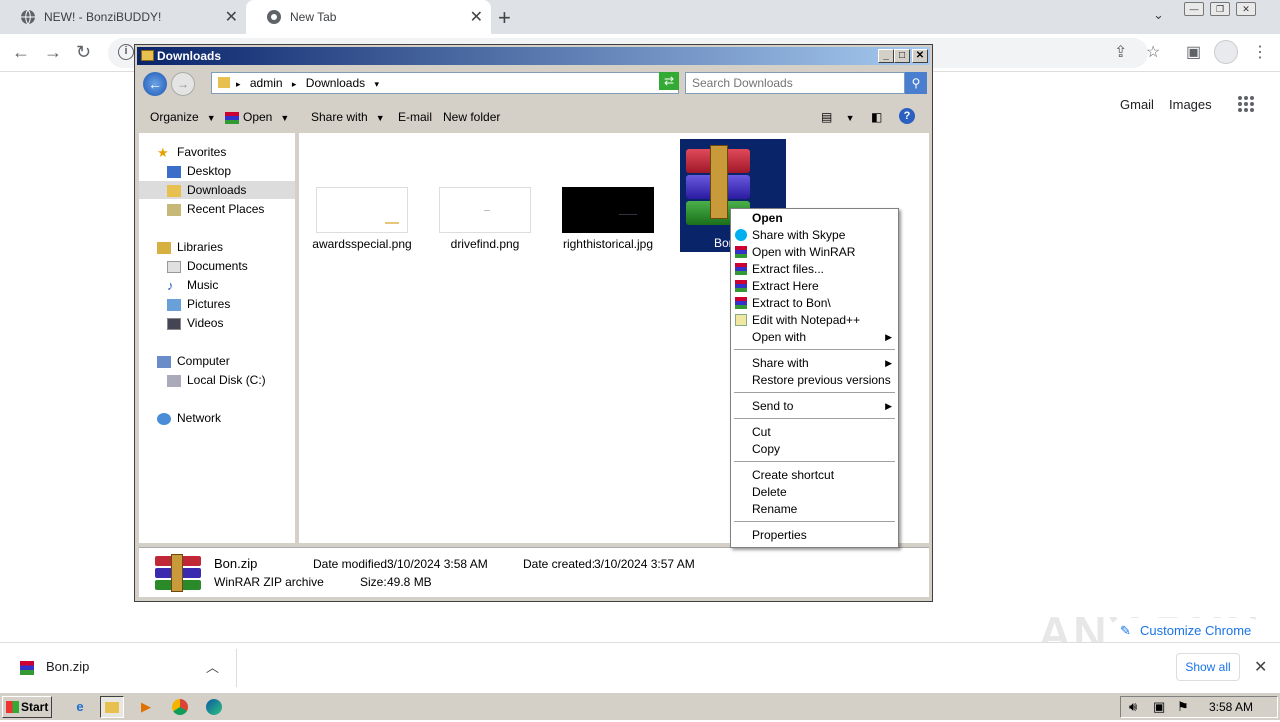 The height and width of the screenshot is (722, 1280). Describe the element at coordinates (192, 285) in the screenshot. I see `nav-music: ♪ Music` at that location.